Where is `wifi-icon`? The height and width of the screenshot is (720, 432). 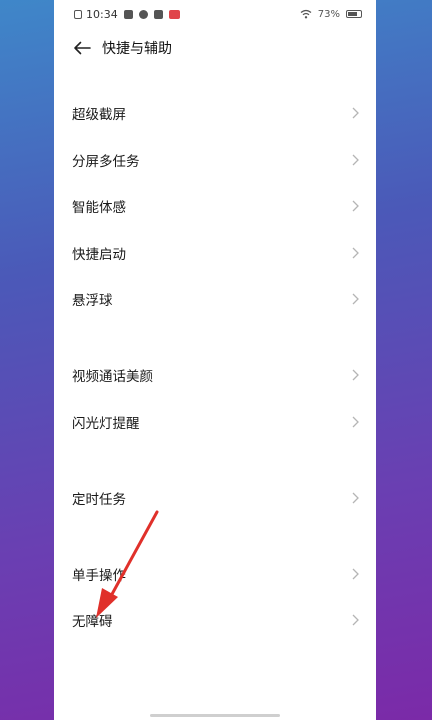
wifi-icon is located at coordinates (306, 14).